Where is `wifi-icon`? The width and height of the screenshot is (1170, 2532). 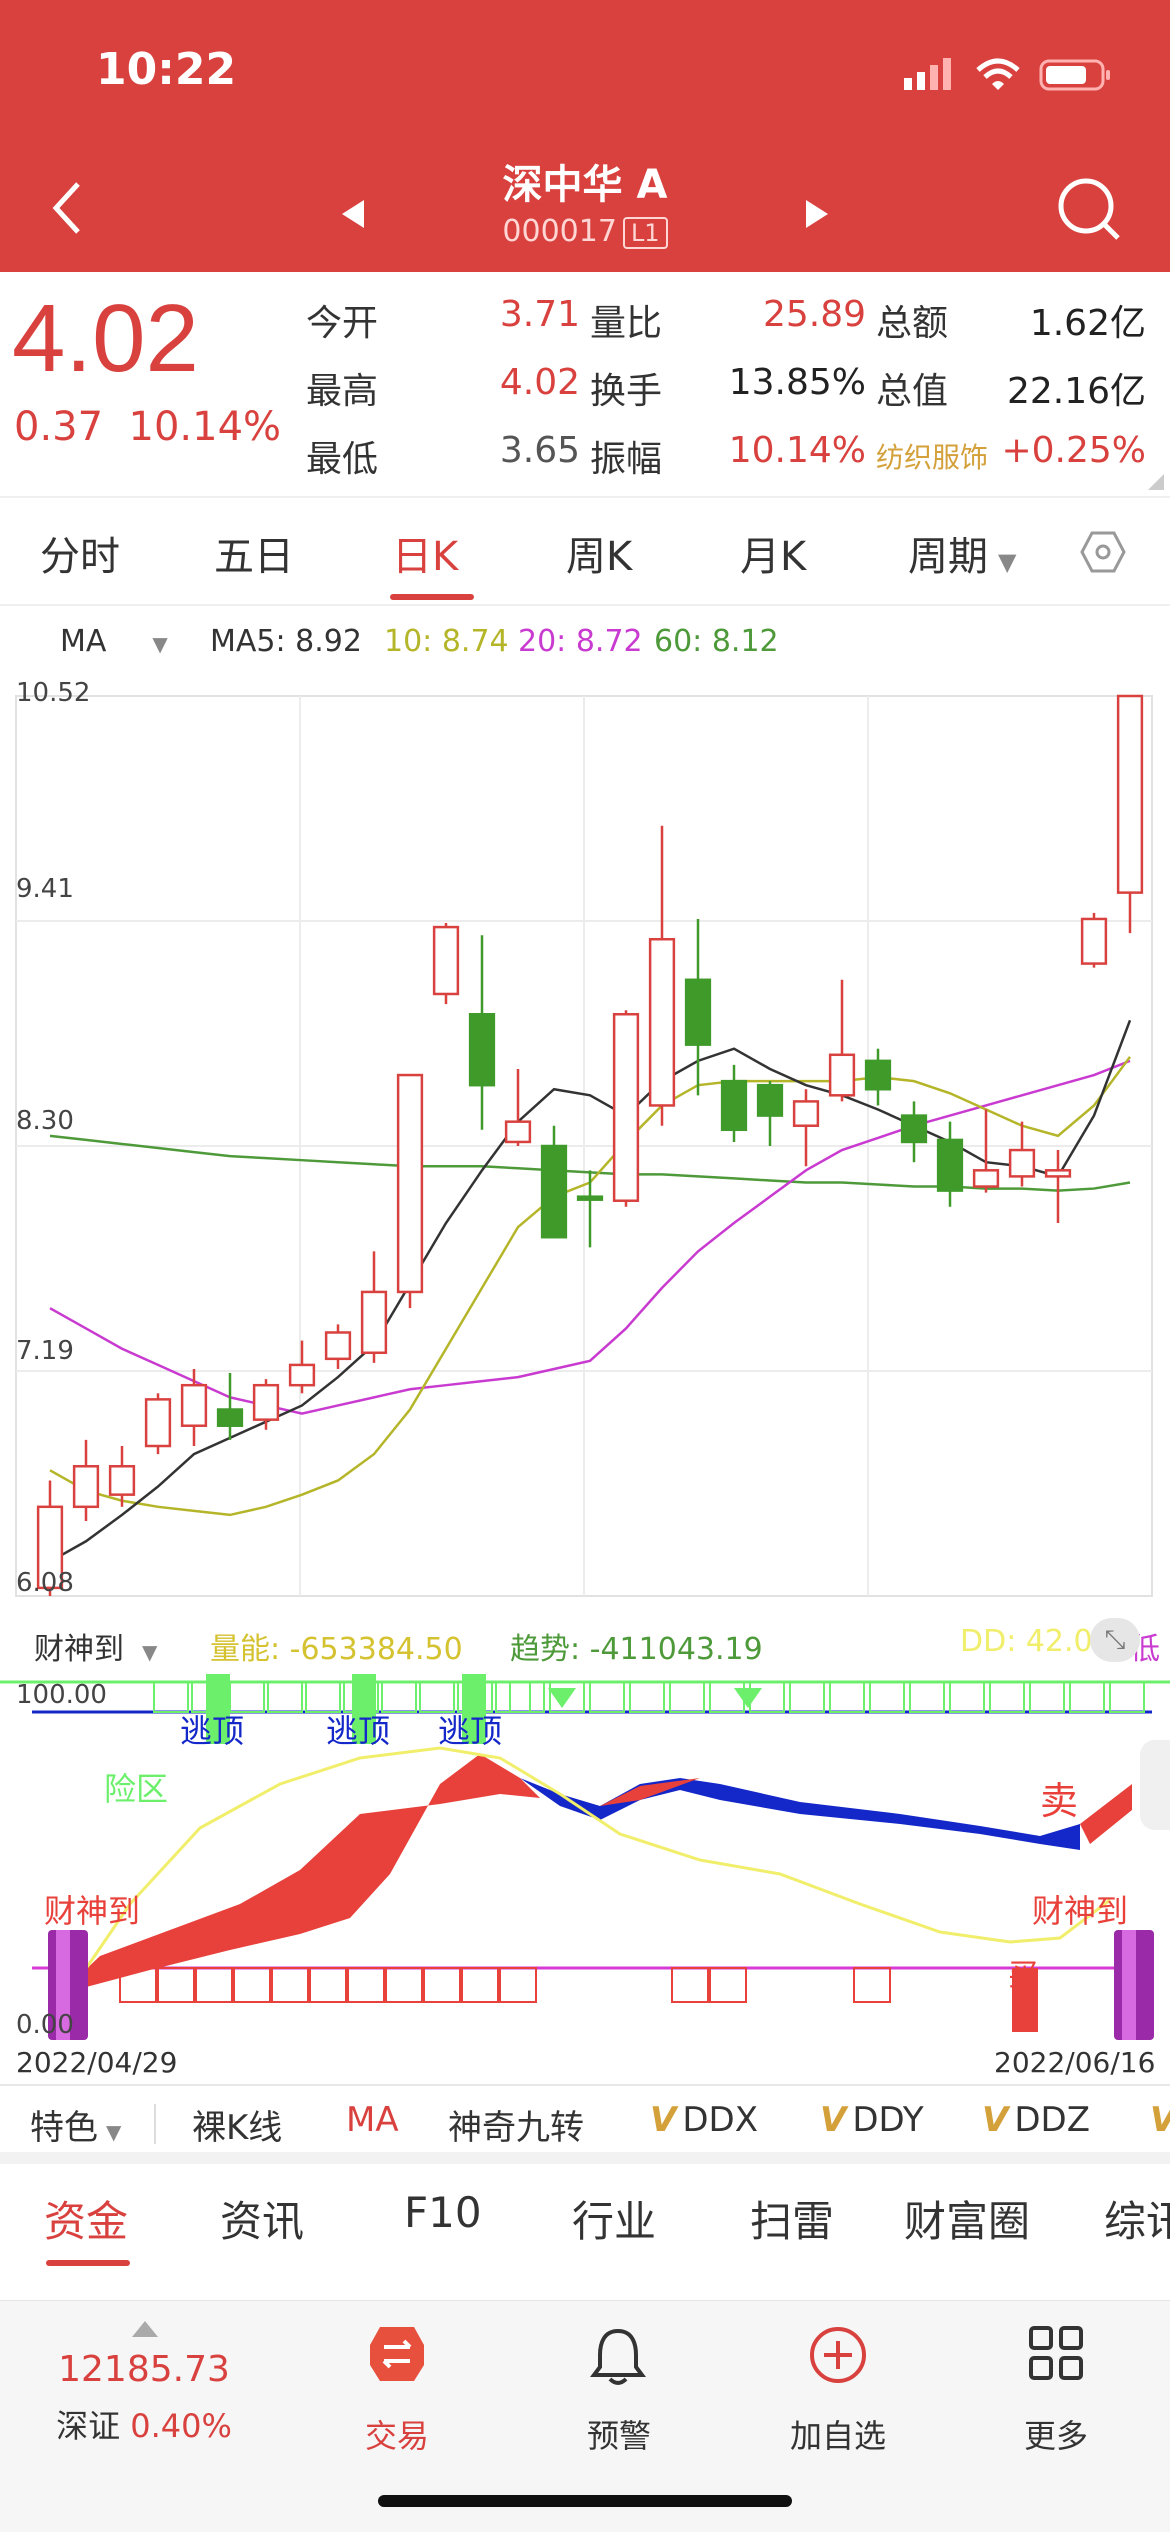
wifi-icon is located at coordinates (998, 74).